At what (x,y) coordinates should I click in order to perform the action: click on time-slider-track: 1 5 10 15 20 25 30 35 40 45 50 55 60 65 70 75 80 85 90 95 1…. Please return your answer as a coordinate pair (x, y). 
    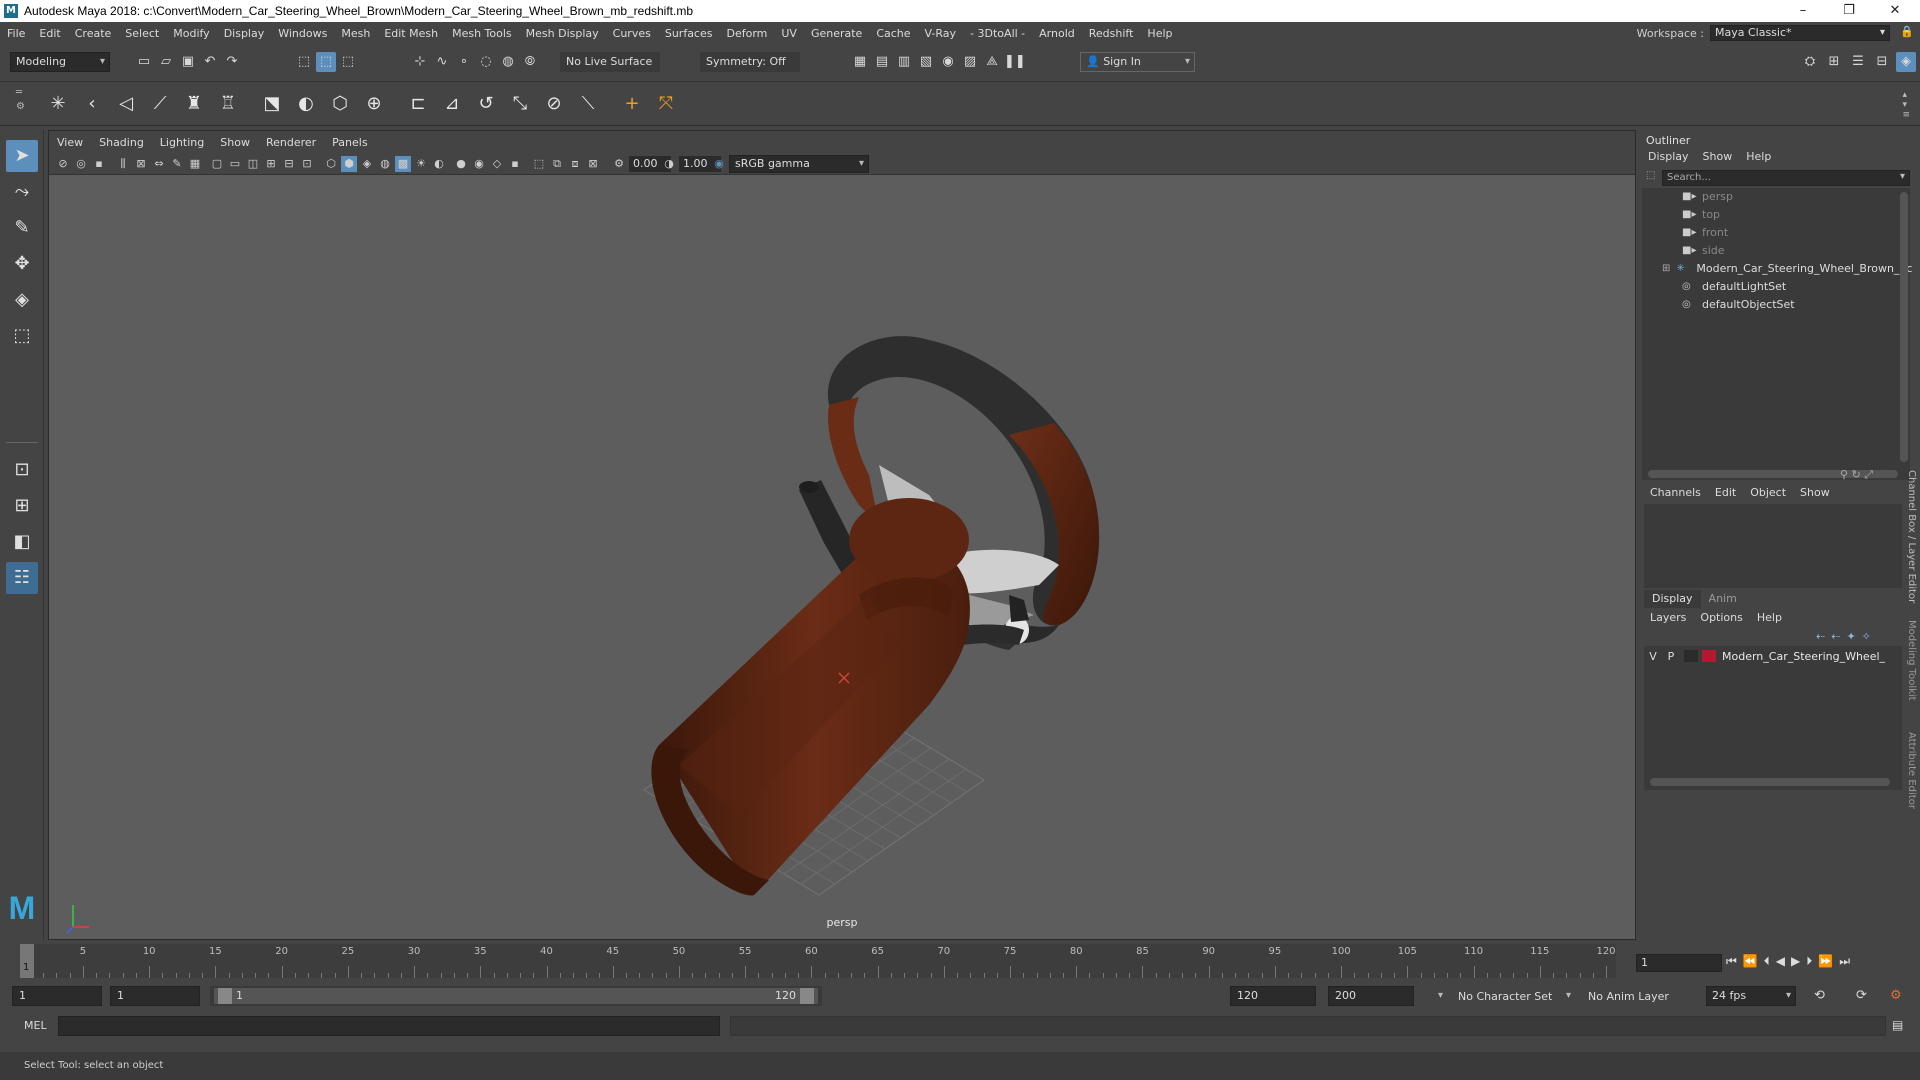
    Looking at the image, I should click on (818, 961).